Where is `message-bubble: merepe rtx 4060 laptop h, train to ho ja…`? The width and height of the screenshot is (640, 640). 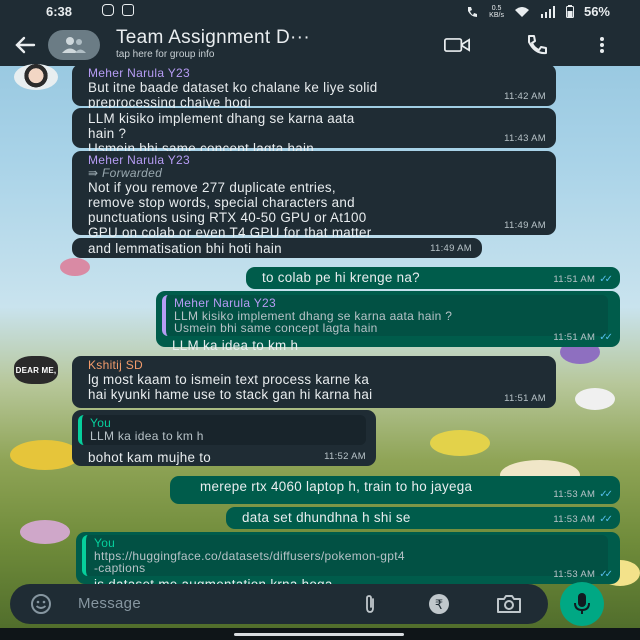
message-bubble: merepe rtx 4060 laptop h, train to ho ja… is located at coordinates (395, 490).